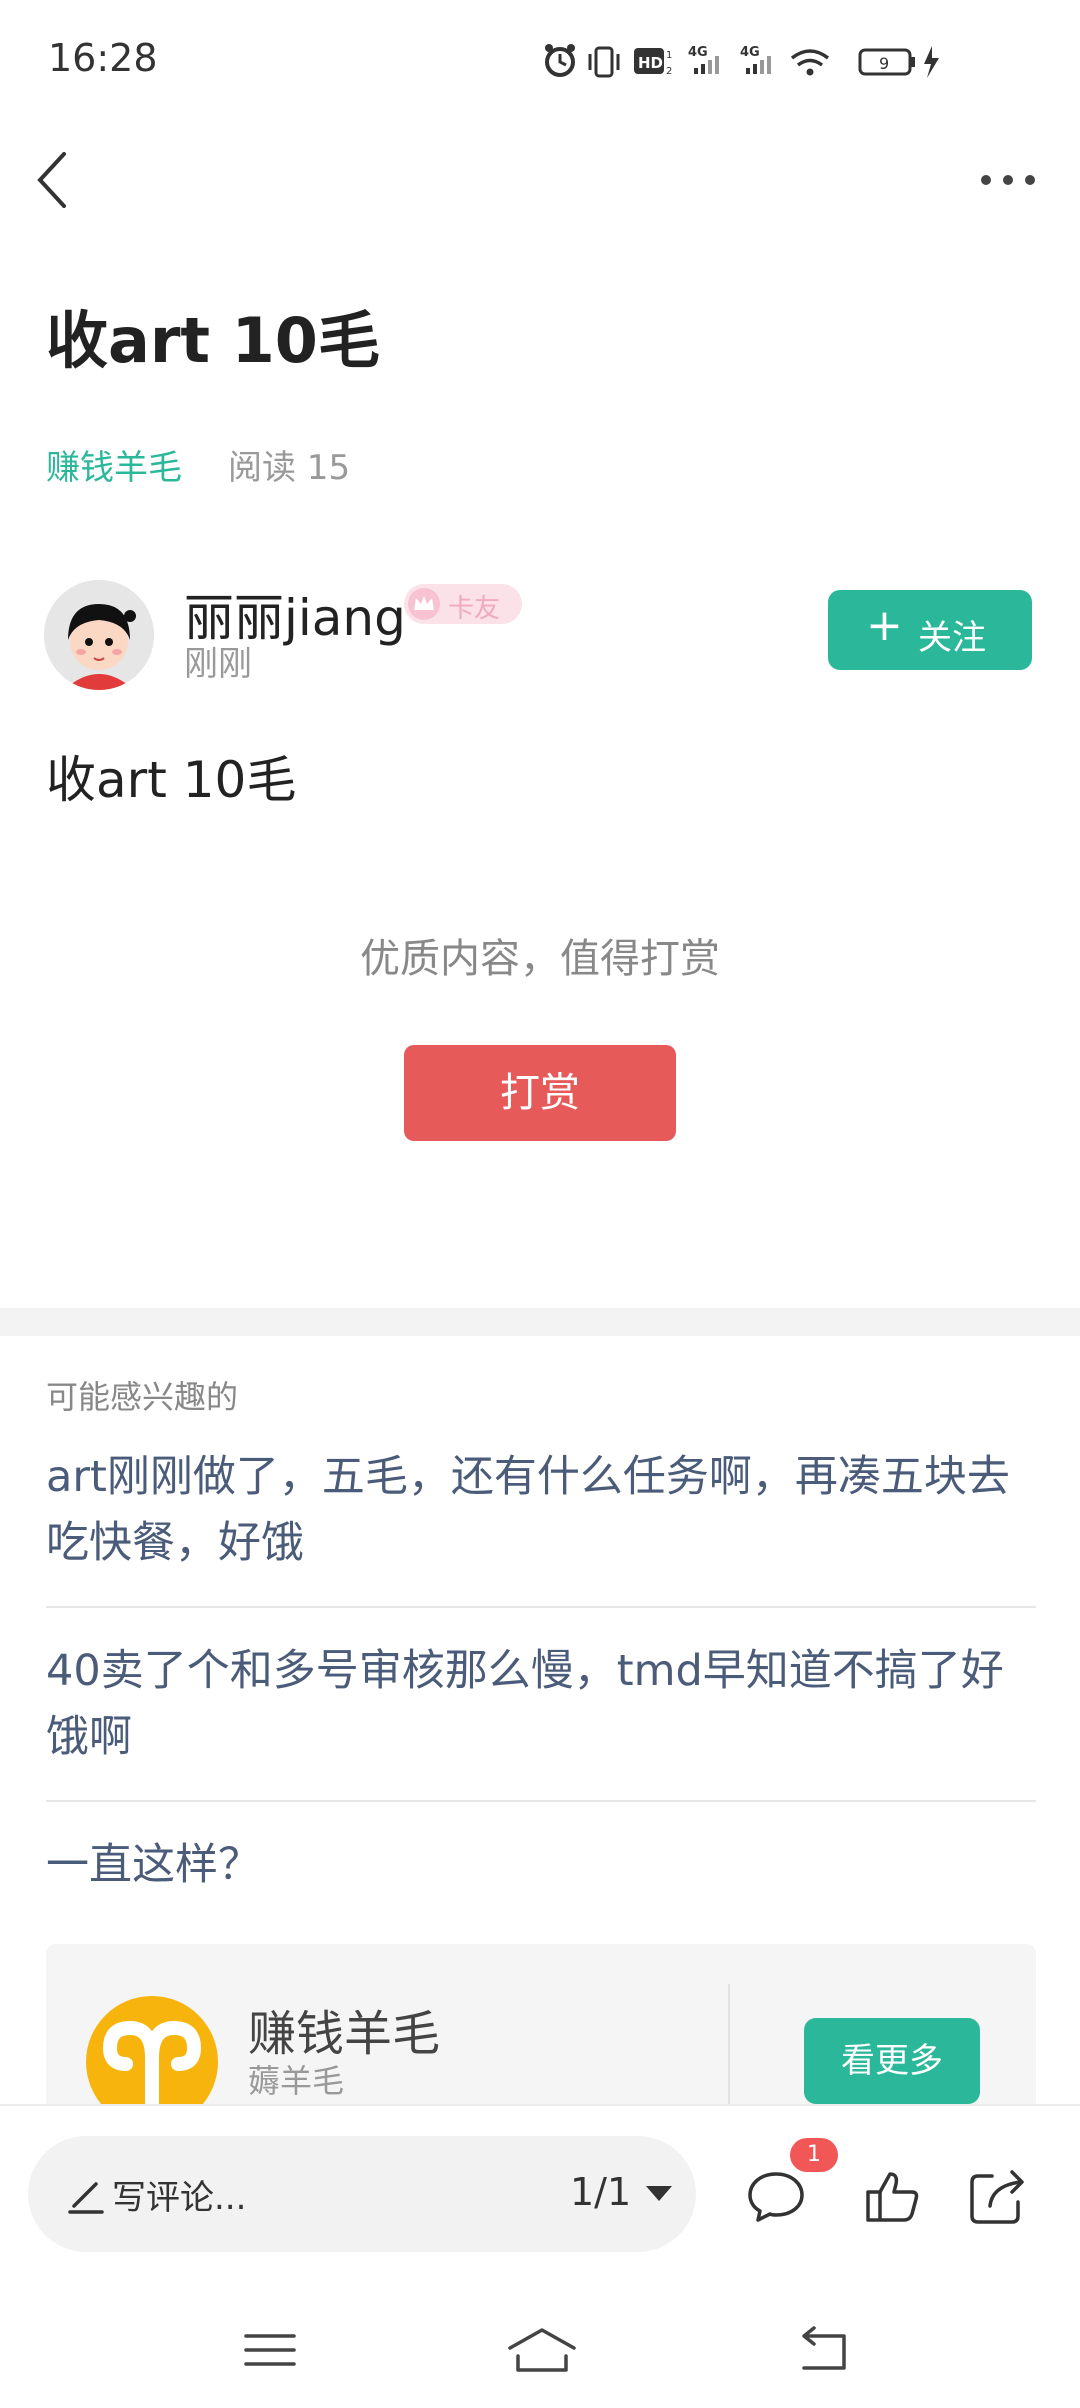  Describe the element at coordinates (669, 55) in the screenshot. I see `svg-text: 1` at that location.